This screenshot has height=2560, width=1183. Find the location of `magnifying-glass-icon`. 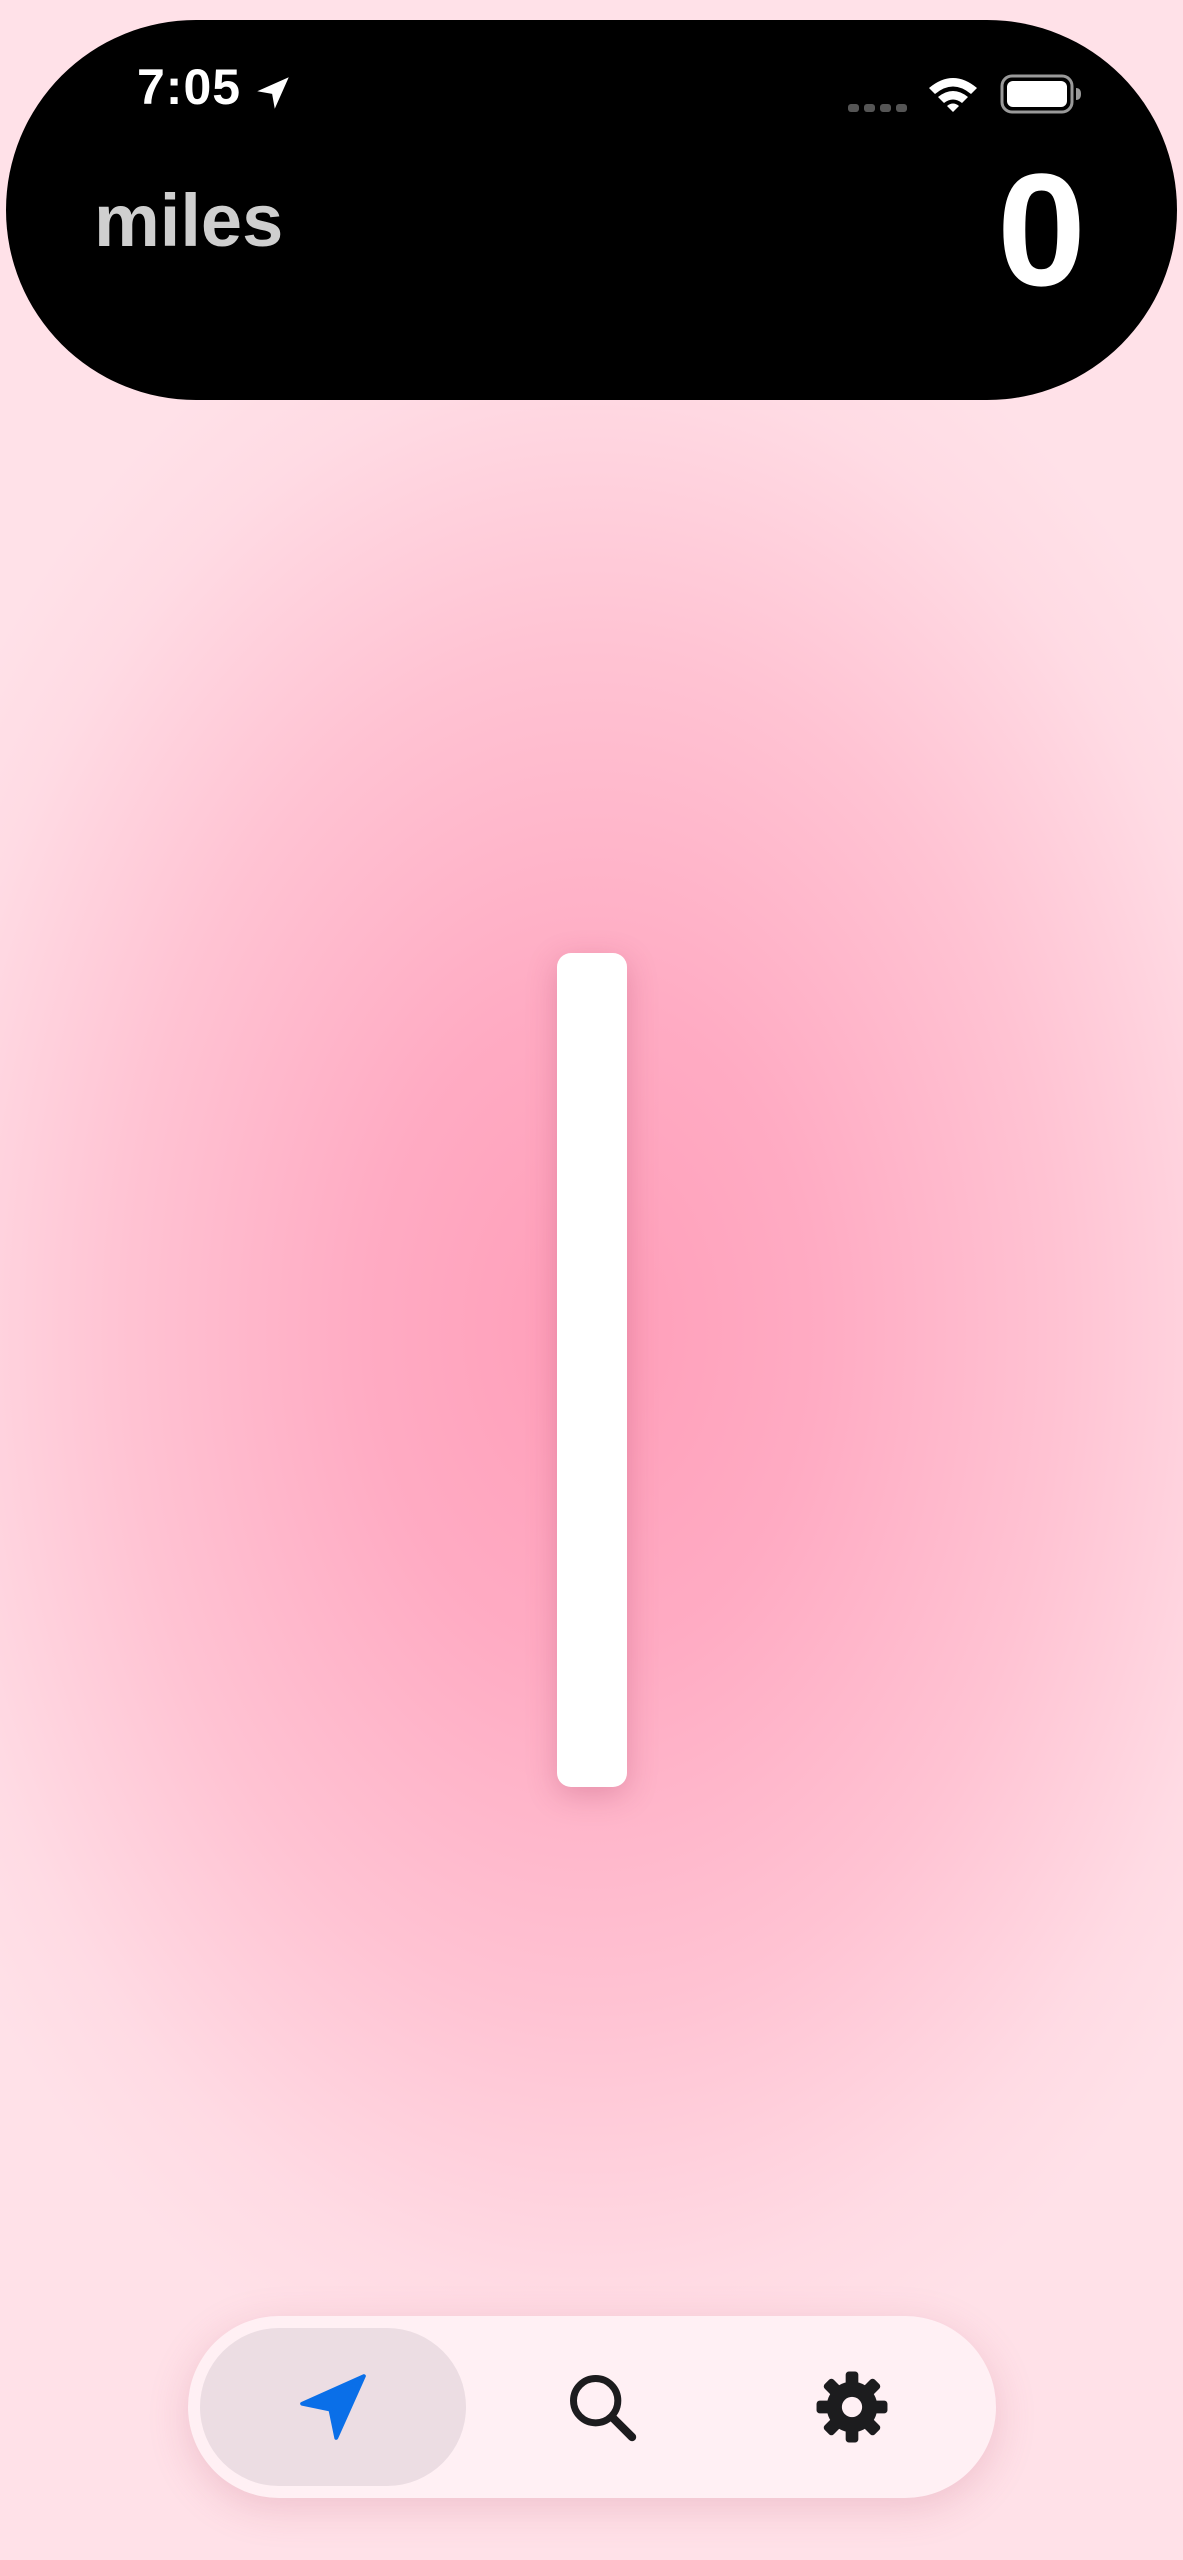

magnifying-glass-icon is located at coordinates (603, 2408).